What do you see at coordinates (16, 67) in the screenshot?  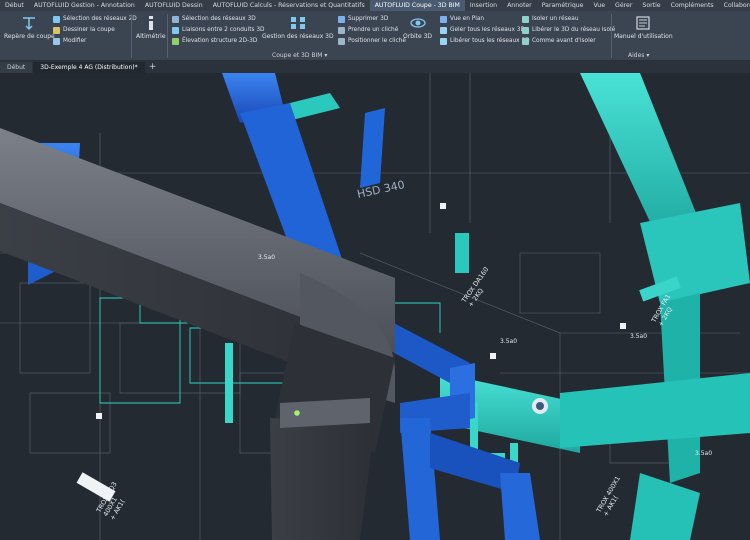 I see `document-tab: Début` at bounding box center [16, 67].